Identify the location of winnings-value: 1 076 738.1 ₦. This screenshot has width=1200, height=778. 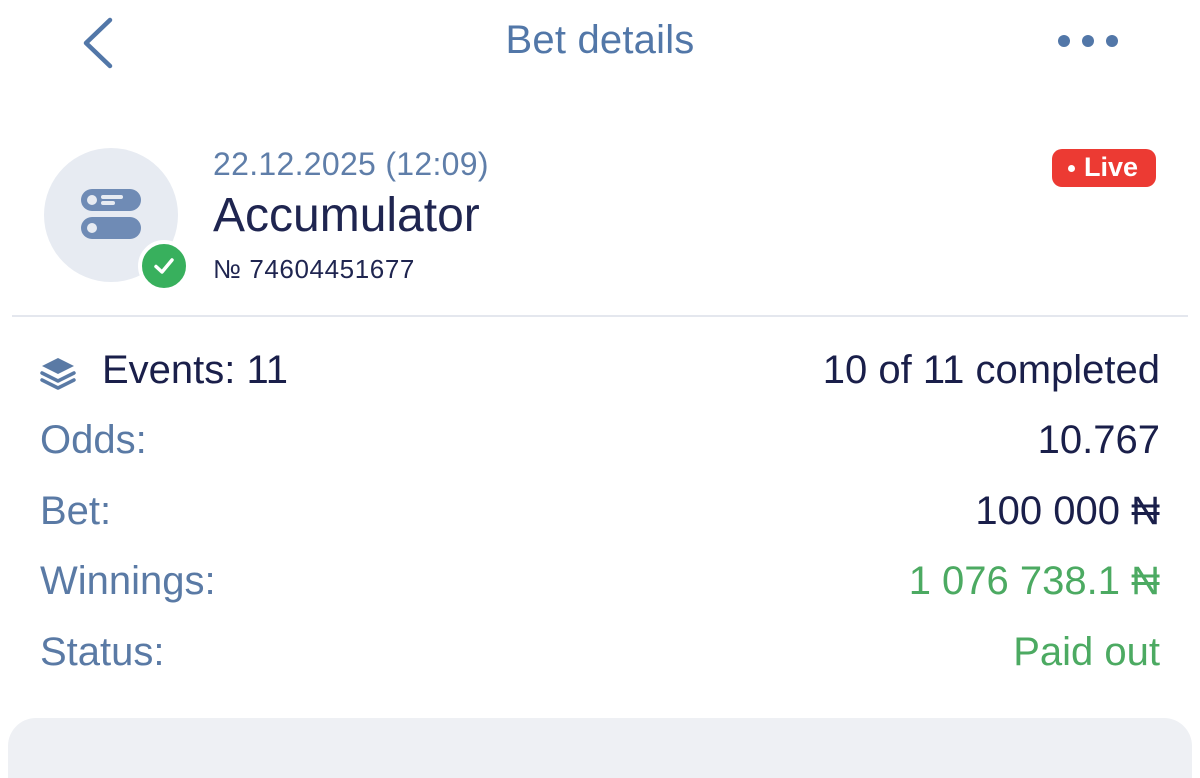
(1034, 581).